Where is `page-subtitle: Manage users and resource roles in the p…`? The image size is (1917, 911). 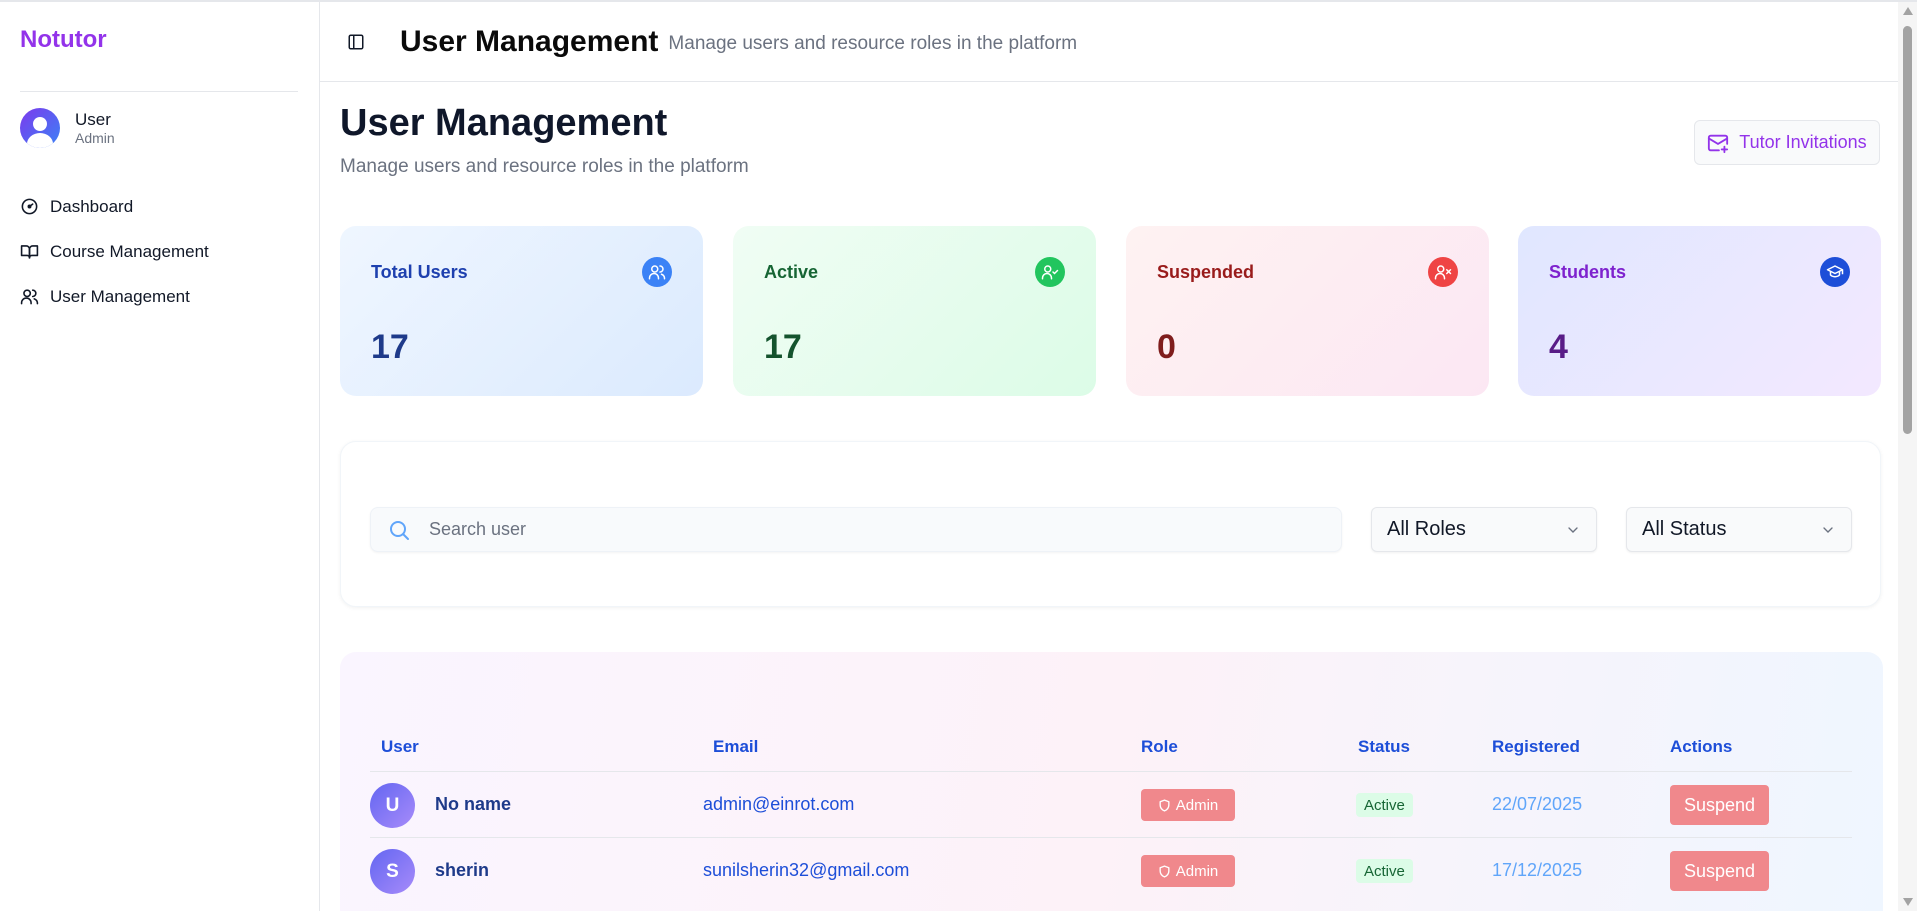
page-subtitle: Manage users and resource roles in the p… is located at coordinates (544, 166).